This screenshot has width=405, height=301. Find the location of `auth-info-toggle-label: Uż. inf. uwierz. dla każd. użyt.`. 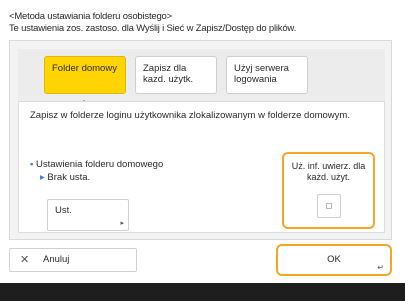

auth-info-toggle-label: Uż. inf. uwierz. dla każd. użyt. is located at coordinates (328, 171).